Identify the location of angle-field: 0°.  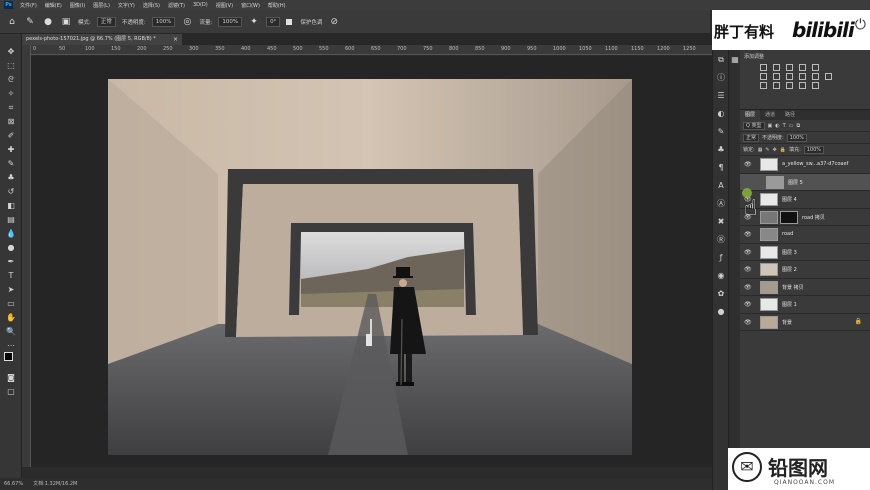
(273, 21).